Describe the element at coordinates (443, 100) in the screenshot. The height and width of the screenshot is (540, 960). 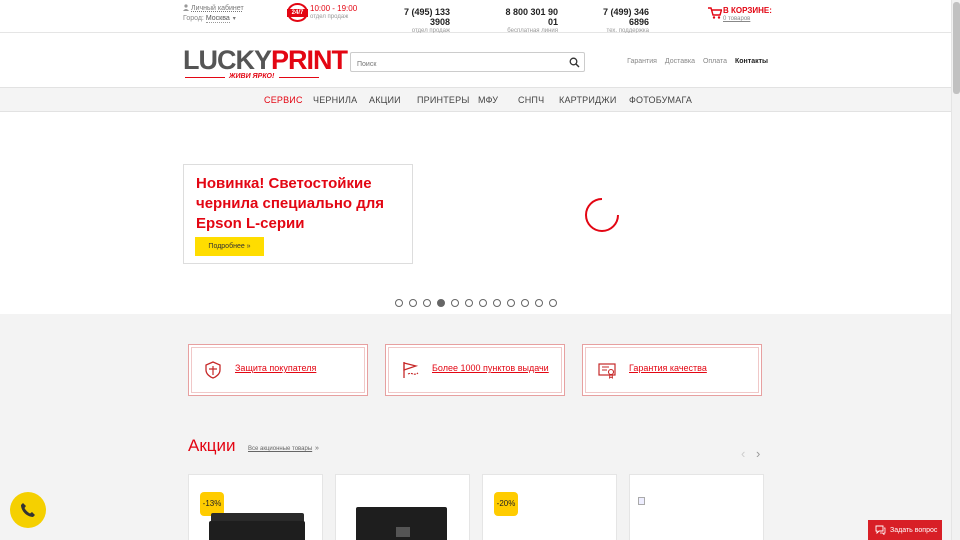
I see `nav-item-printers: ПРИНТЕРЫ` at that location.